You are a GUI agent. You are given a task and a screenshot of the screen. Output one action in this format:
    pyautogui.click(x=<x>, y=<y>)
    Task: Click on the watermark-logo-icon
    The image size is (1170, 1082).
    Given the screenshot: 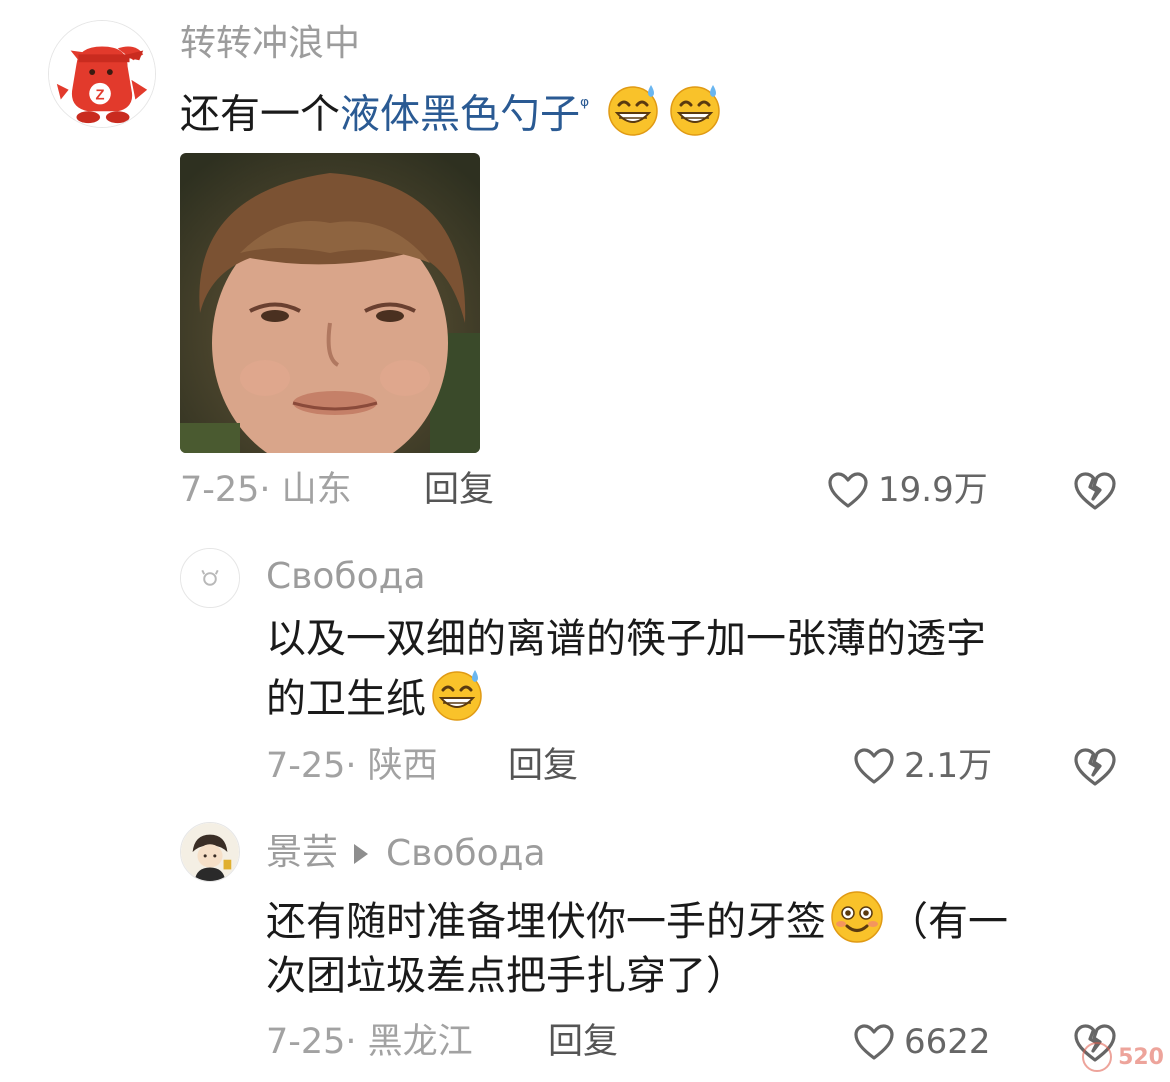 What is the action you would take?
    pyautogui.click(x=1097, y=1057)
    